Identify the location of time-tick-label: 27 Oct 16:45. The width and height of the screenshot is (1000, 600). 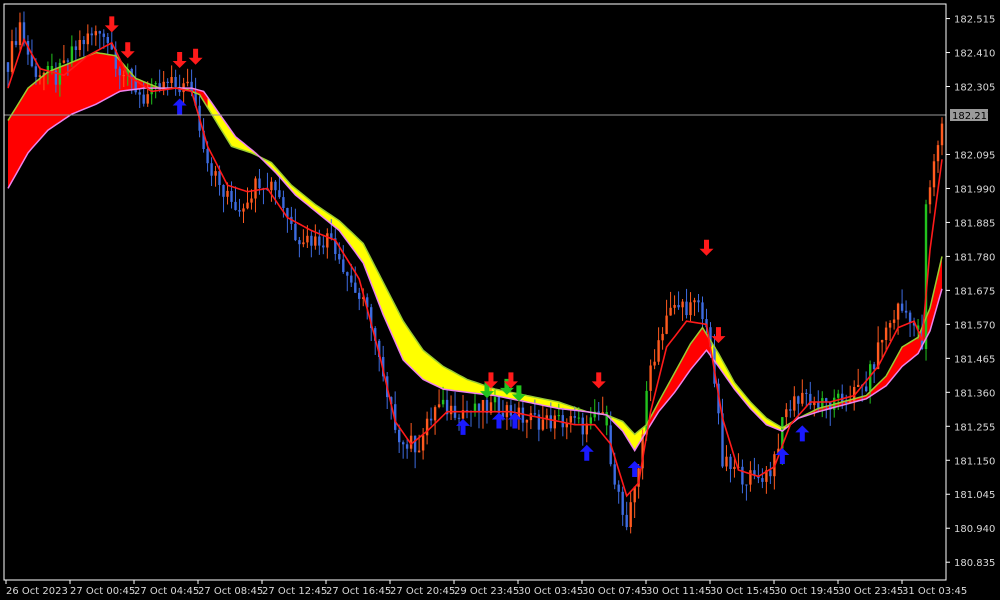
(358, 591).